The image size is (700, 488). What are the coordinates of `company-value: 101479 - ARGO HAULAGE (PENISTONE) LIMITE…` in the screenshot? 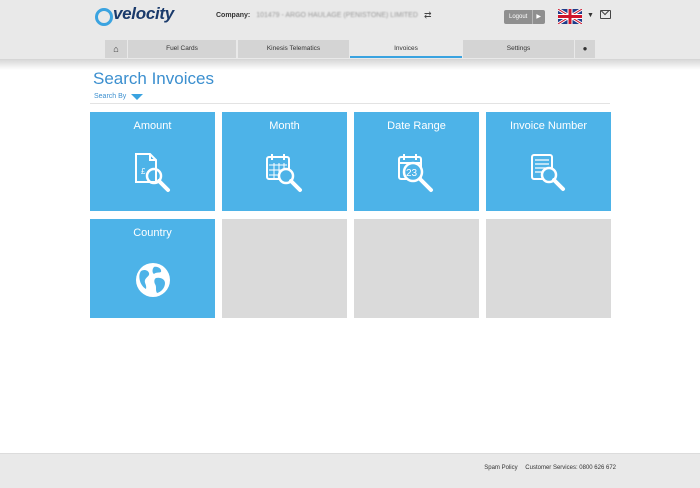 It's located at (337, 15).